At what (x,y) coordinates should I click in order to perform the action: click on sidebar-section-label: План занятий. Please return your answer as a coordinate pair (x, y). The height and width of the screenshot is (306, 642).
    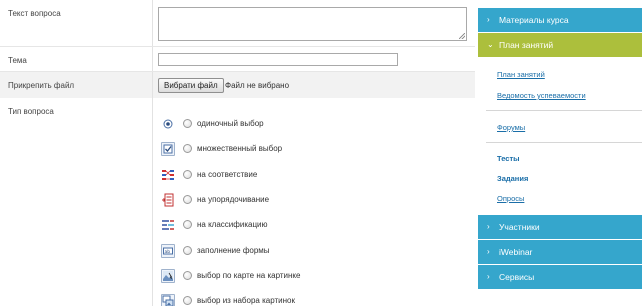
    Looking at the image, I should click on (526, 45).